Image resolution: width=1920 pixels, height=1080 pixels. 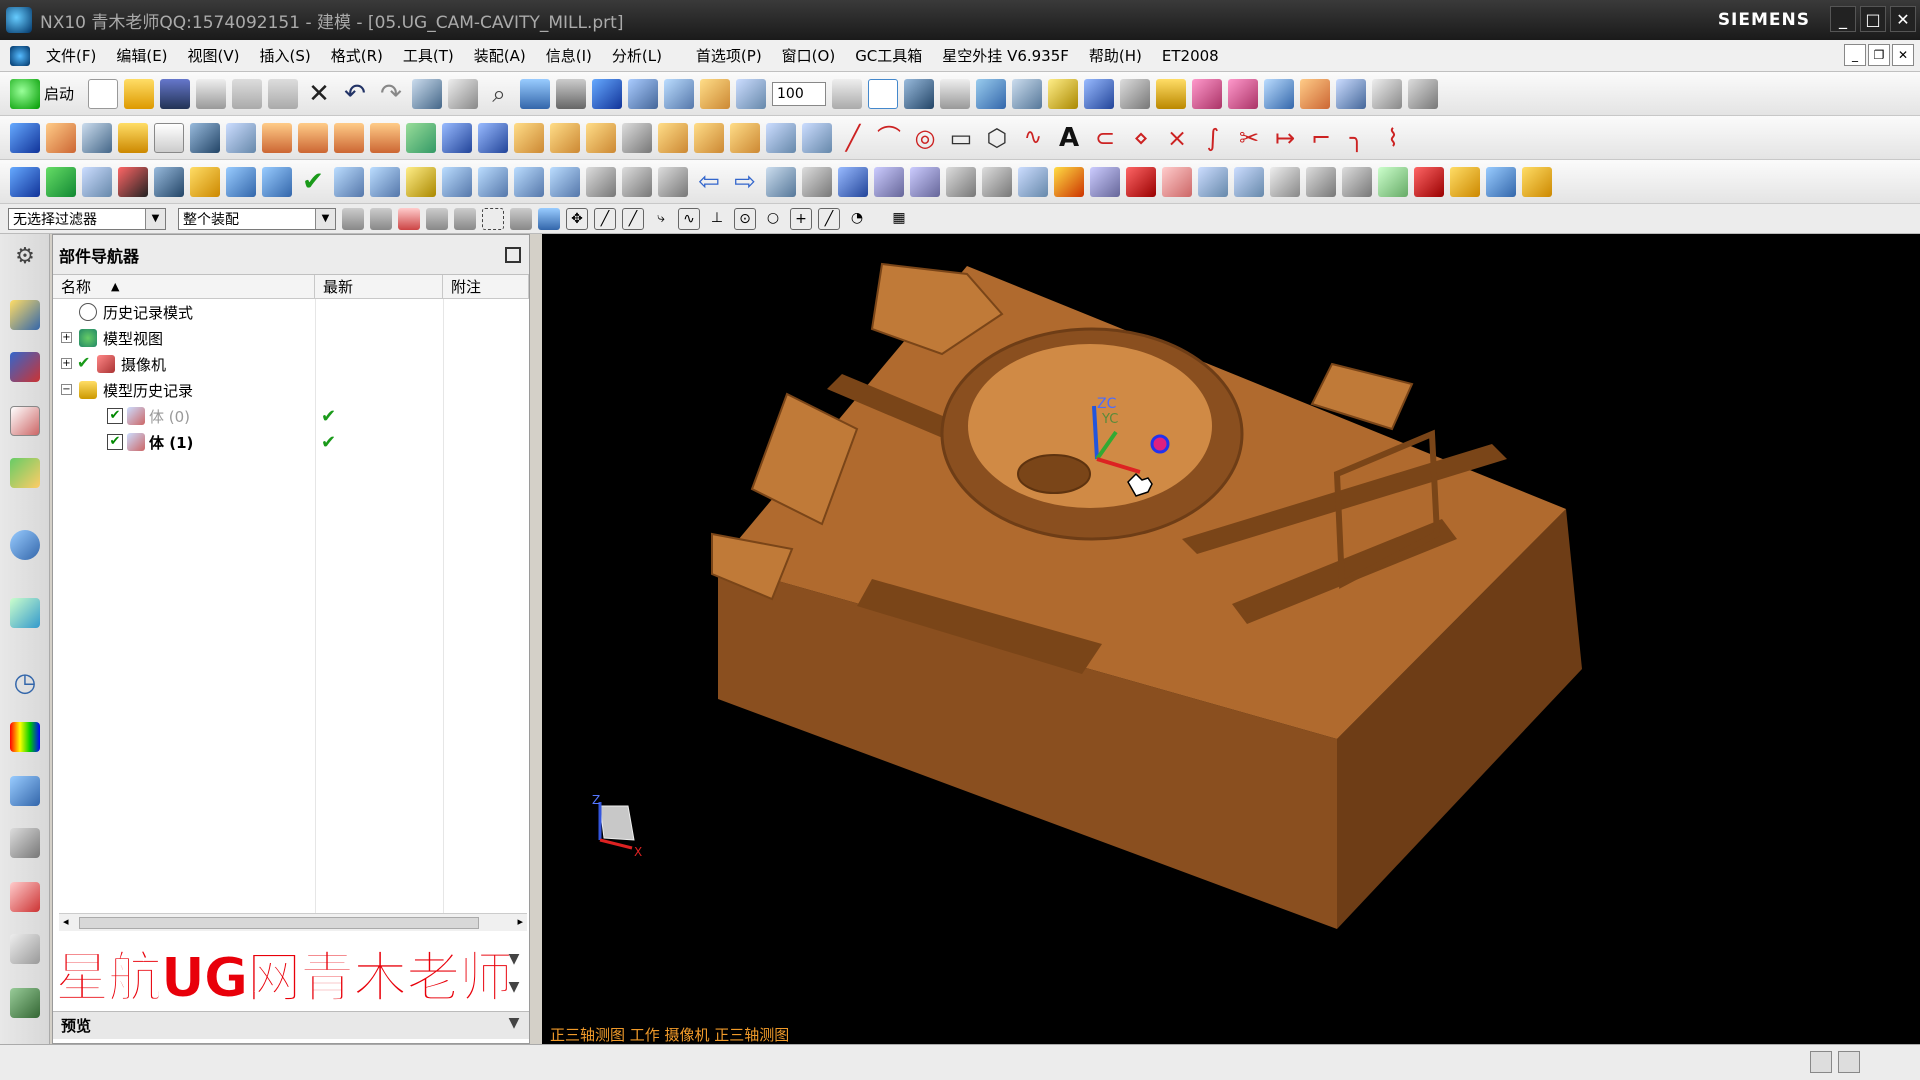 I want to click on fillet-curve-icon: ╮, so click(x=1357, y=138).